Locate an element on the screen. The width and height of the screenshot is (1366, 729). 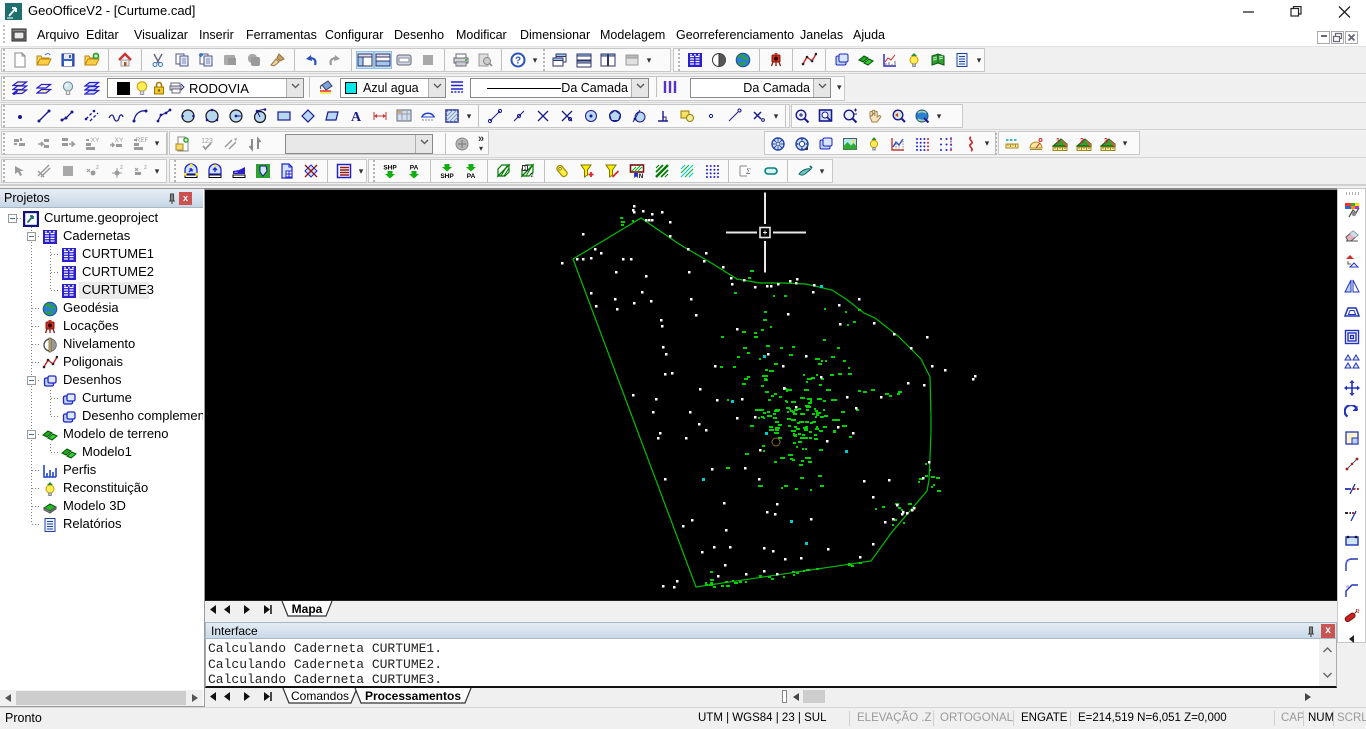
svg-text: Mapa is located at coordinates (307, 609).